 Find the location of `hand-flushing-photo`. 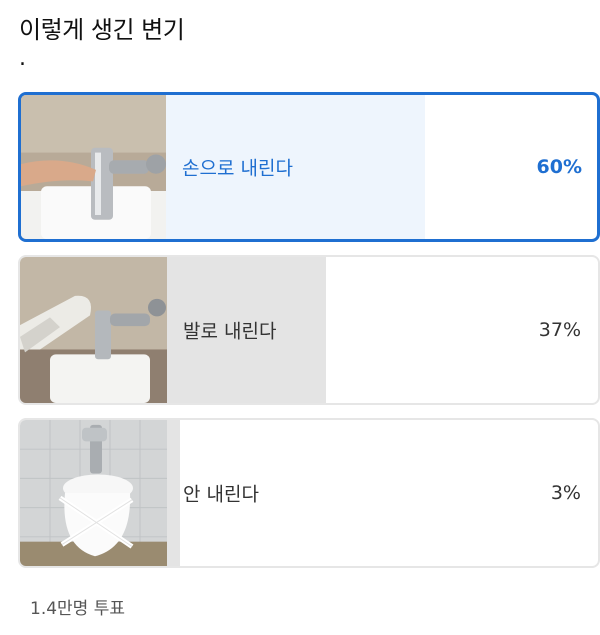

hand-flushing-photo is located at coordinates (93, 167).